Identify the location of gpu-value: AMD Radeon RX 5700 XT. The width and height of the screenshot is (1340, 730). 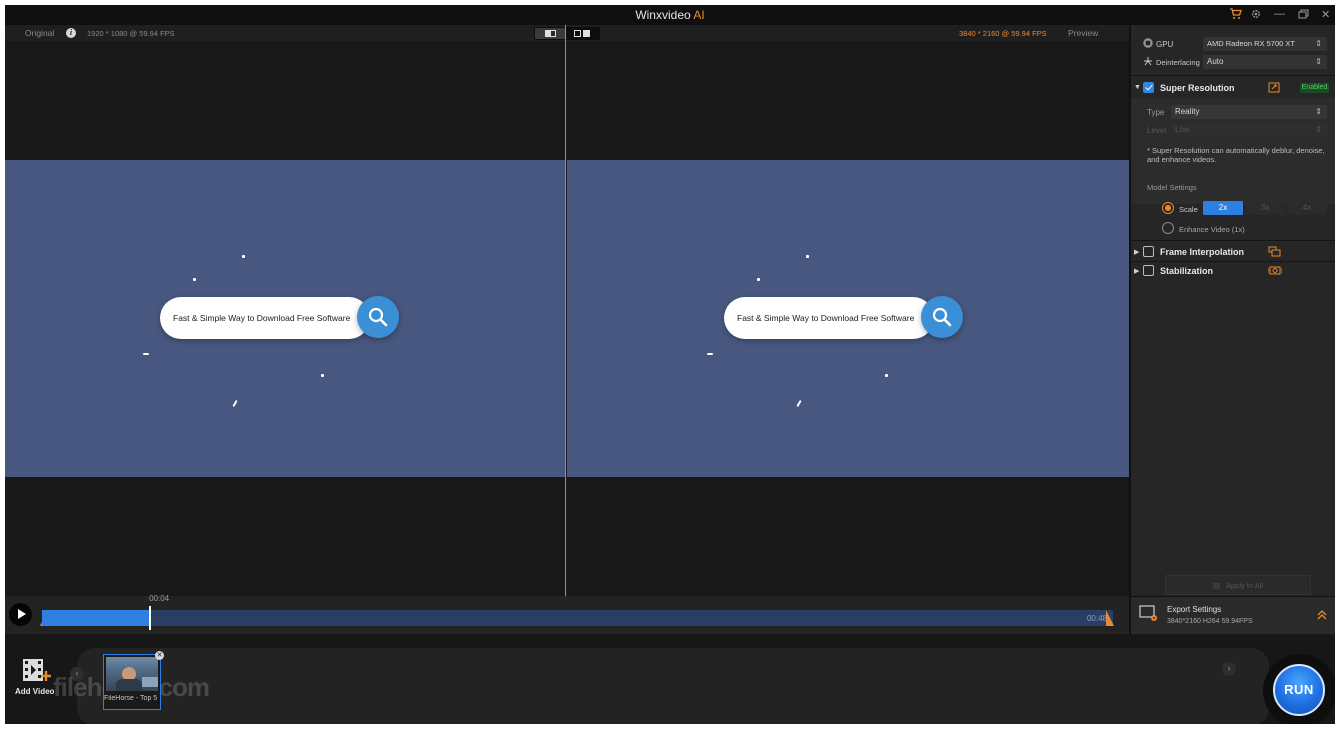
(1251, 43).